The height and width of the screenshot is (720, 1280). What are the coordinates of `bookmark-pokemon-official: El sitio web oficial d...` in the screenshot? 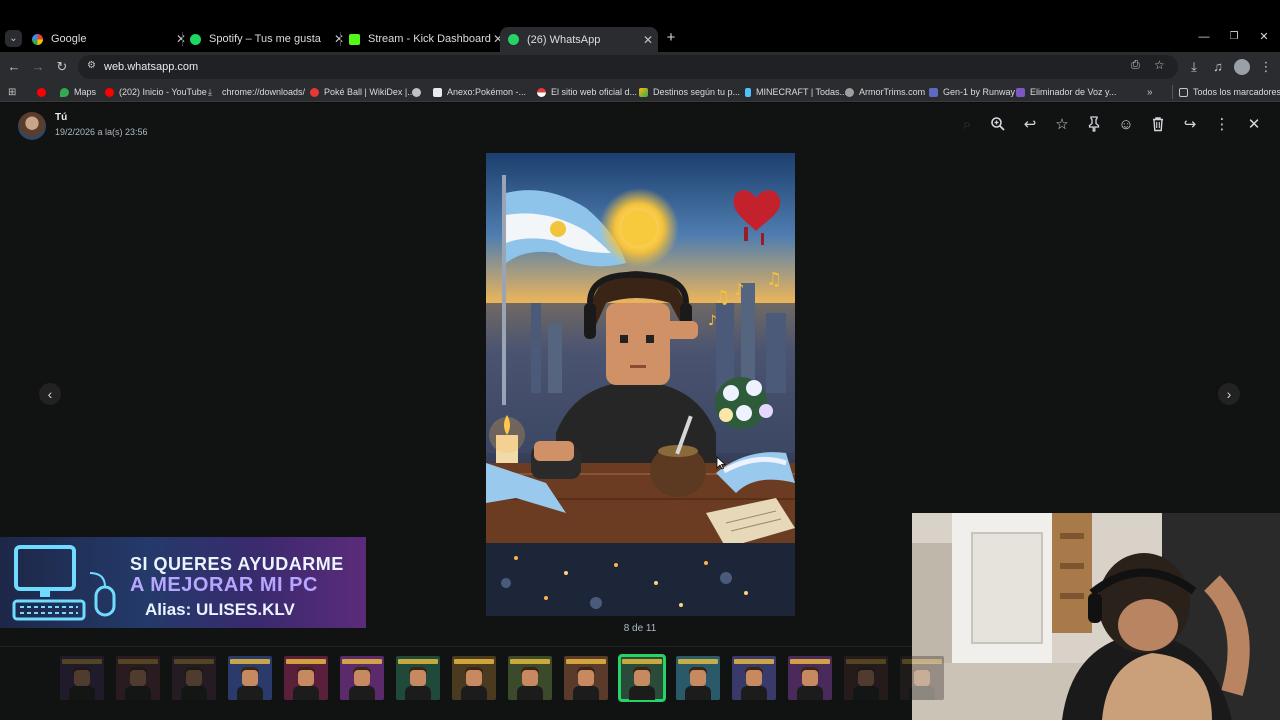 It's located at (587, 92).